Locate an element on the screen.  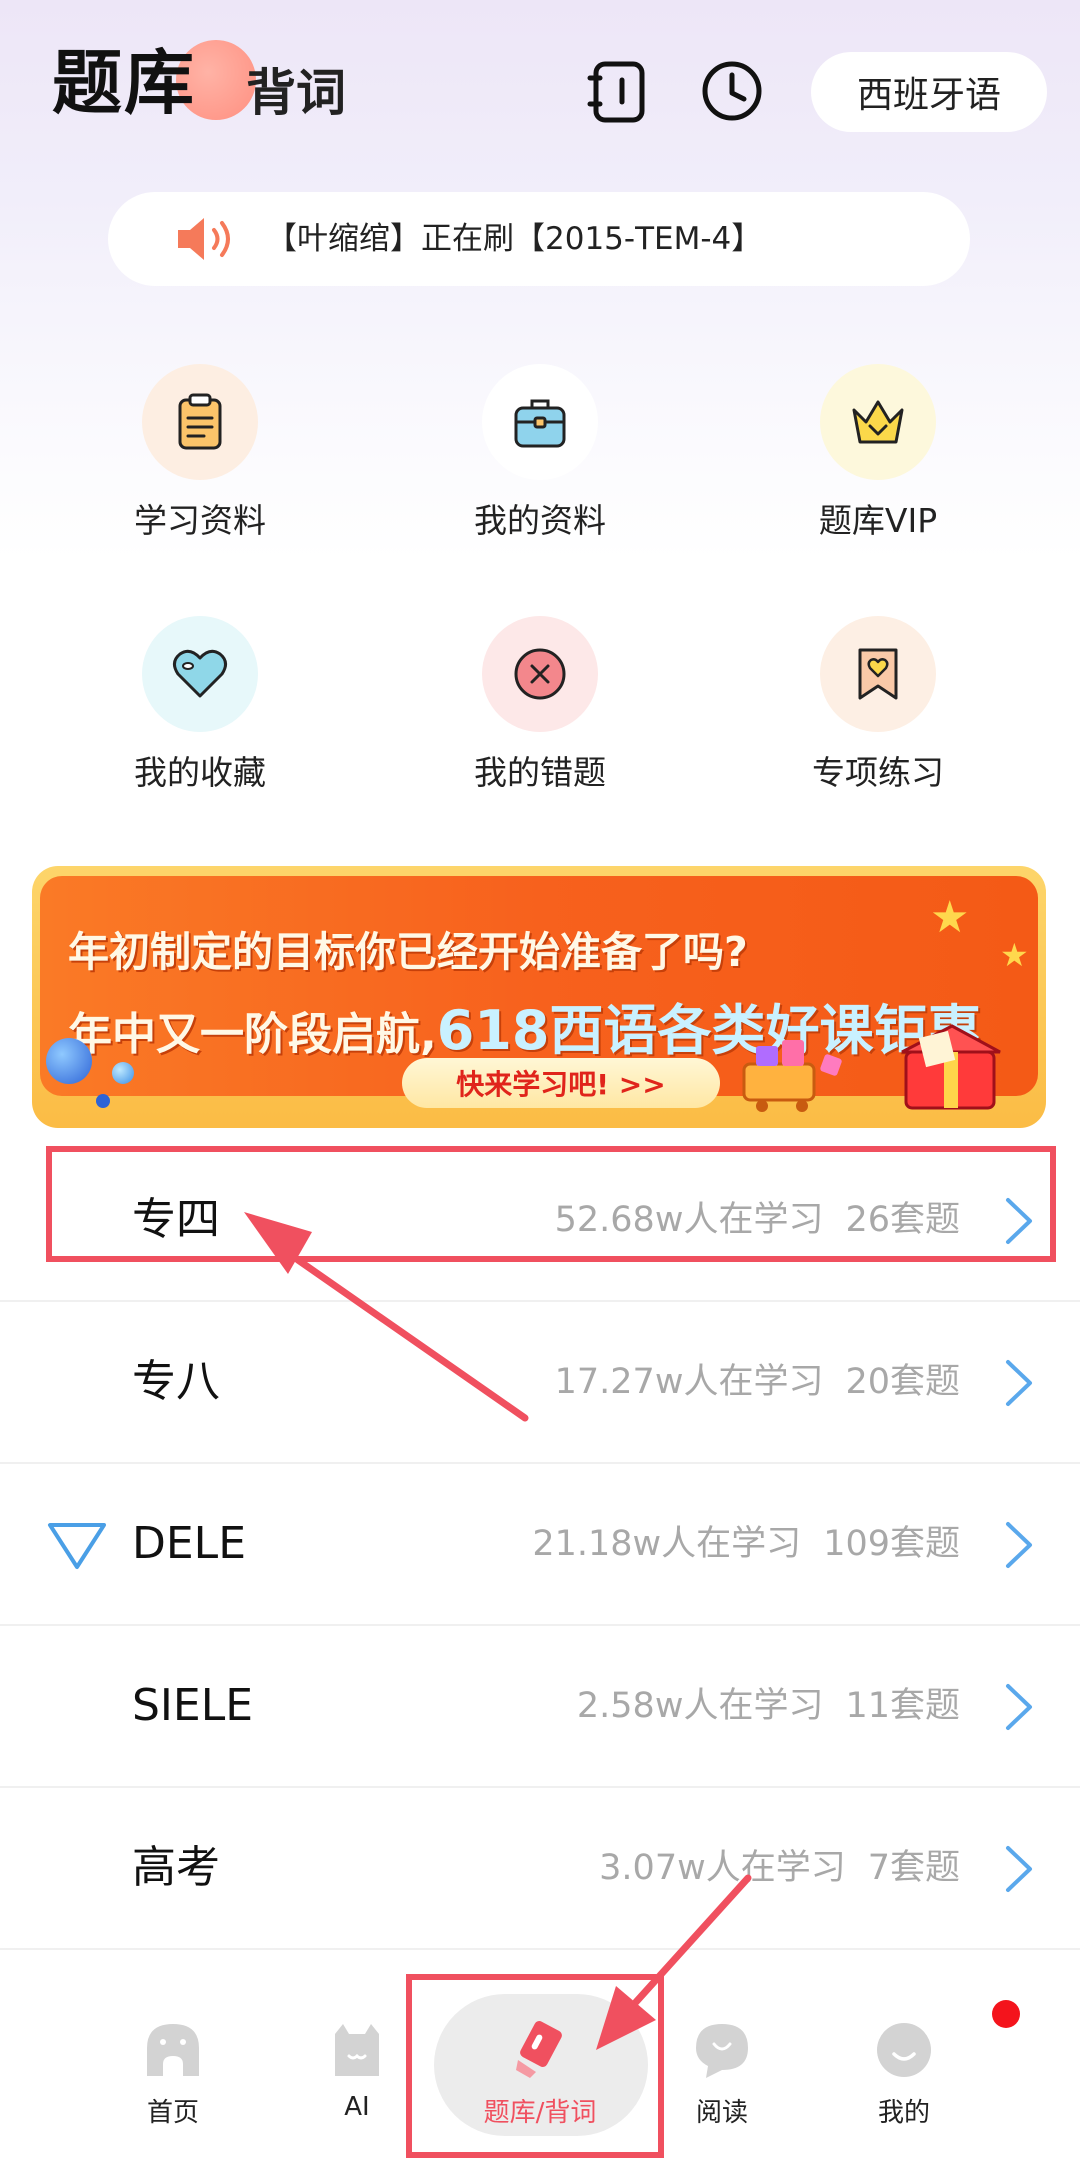
nav-profile: 我的 is located at coordinates (904, 2072).